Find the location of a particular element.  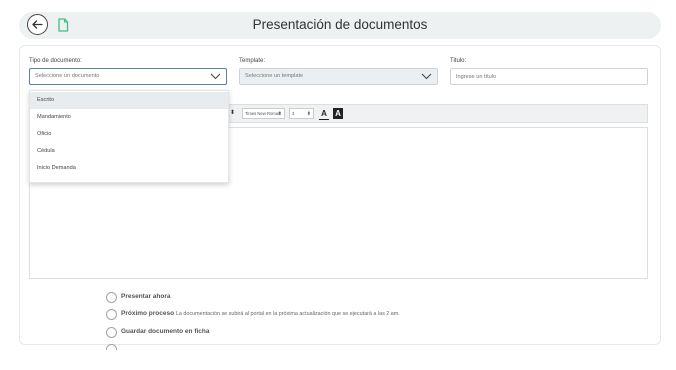

proximo-proceso-radio is located at coordinates (111, 314).